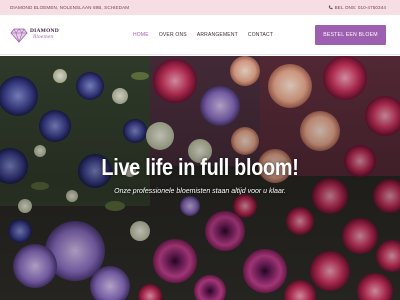  What do you see at coordinates (330, 7) in the screenshot?
I see `phone-icon` at bounding box center [330, 7].